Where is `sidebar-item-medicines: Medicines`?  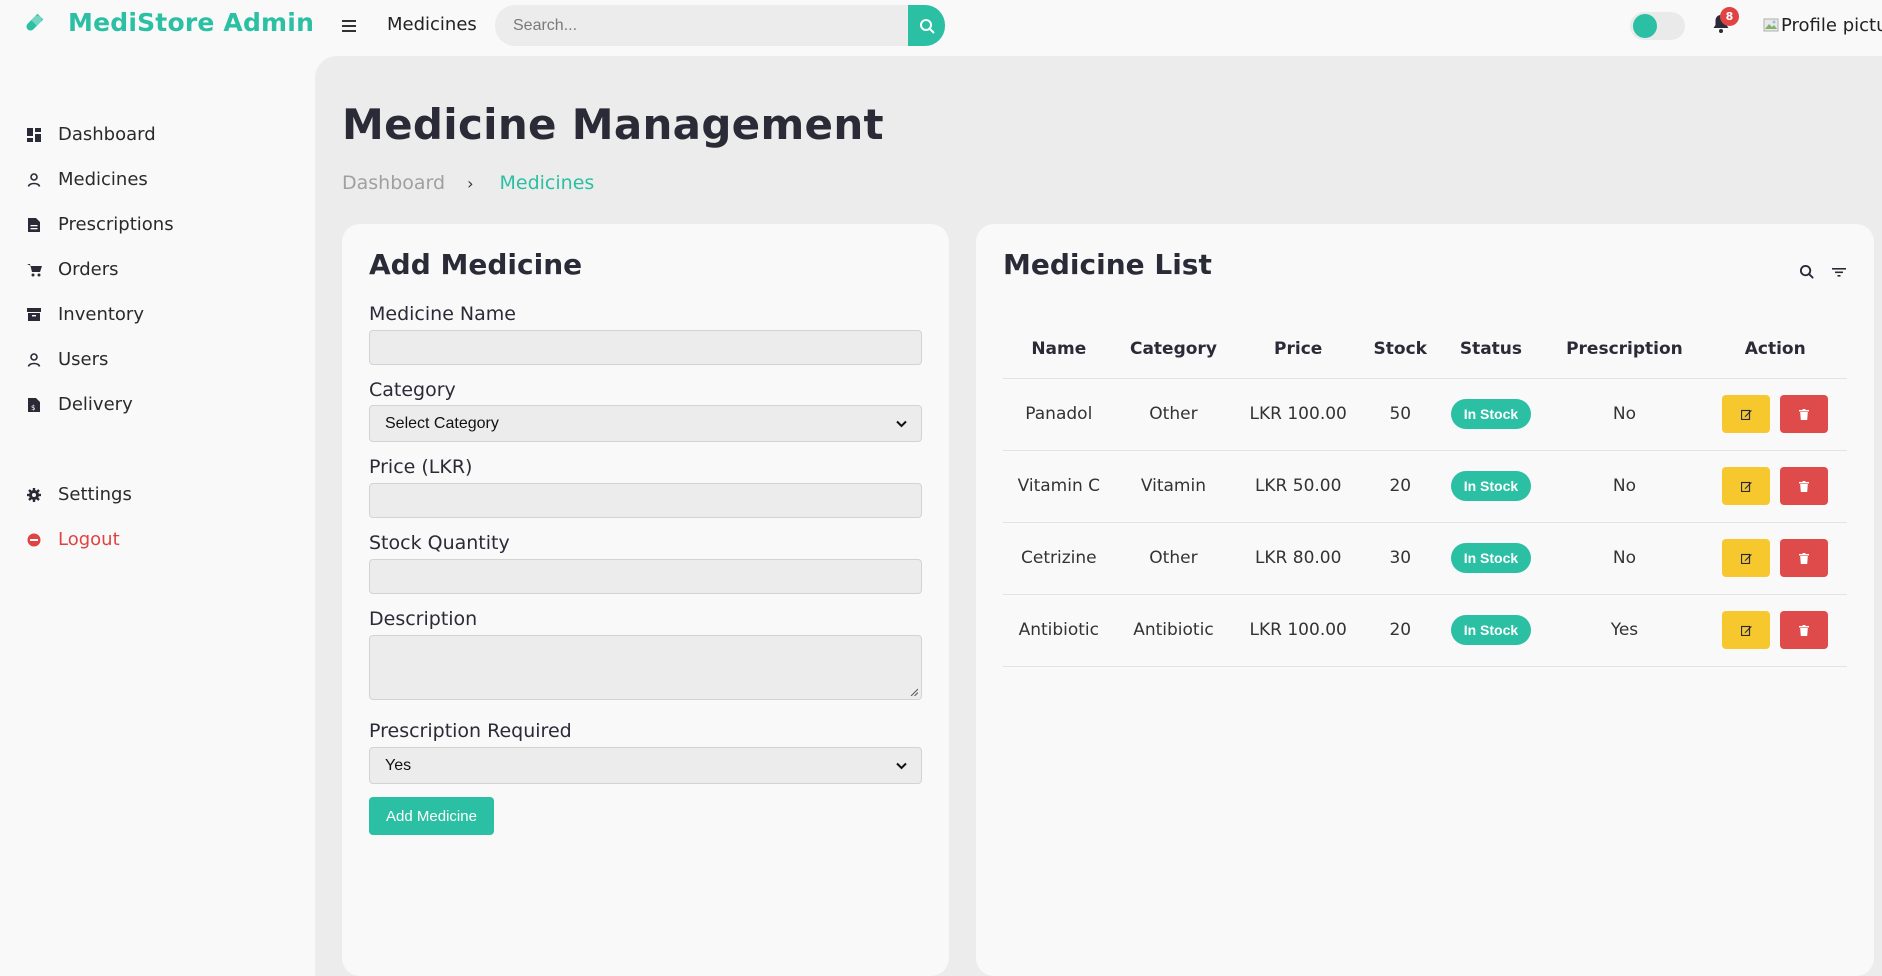 sidebar-item-medicines: Medicines is located at coordinates (87, 179).